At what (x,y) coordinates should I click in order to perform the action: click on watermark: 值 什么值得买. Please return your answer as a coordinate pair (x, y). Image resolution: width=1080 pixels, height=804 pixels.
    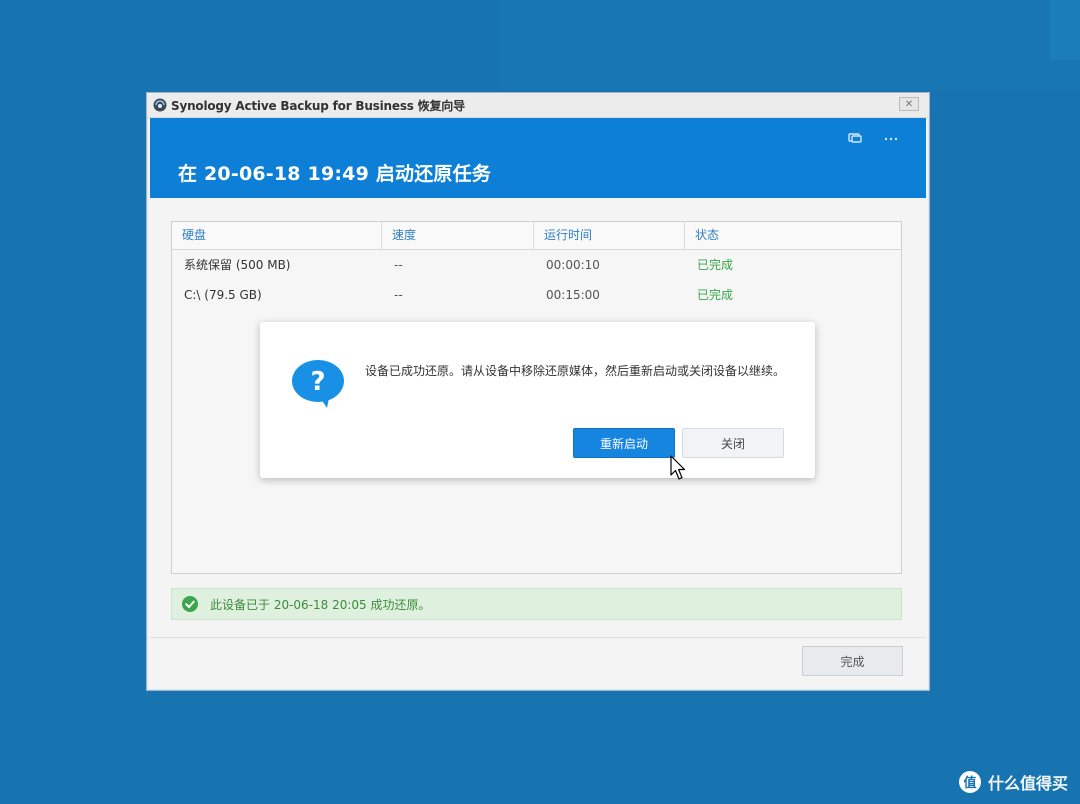
    Looking at the image, I should click on (1013, 782).